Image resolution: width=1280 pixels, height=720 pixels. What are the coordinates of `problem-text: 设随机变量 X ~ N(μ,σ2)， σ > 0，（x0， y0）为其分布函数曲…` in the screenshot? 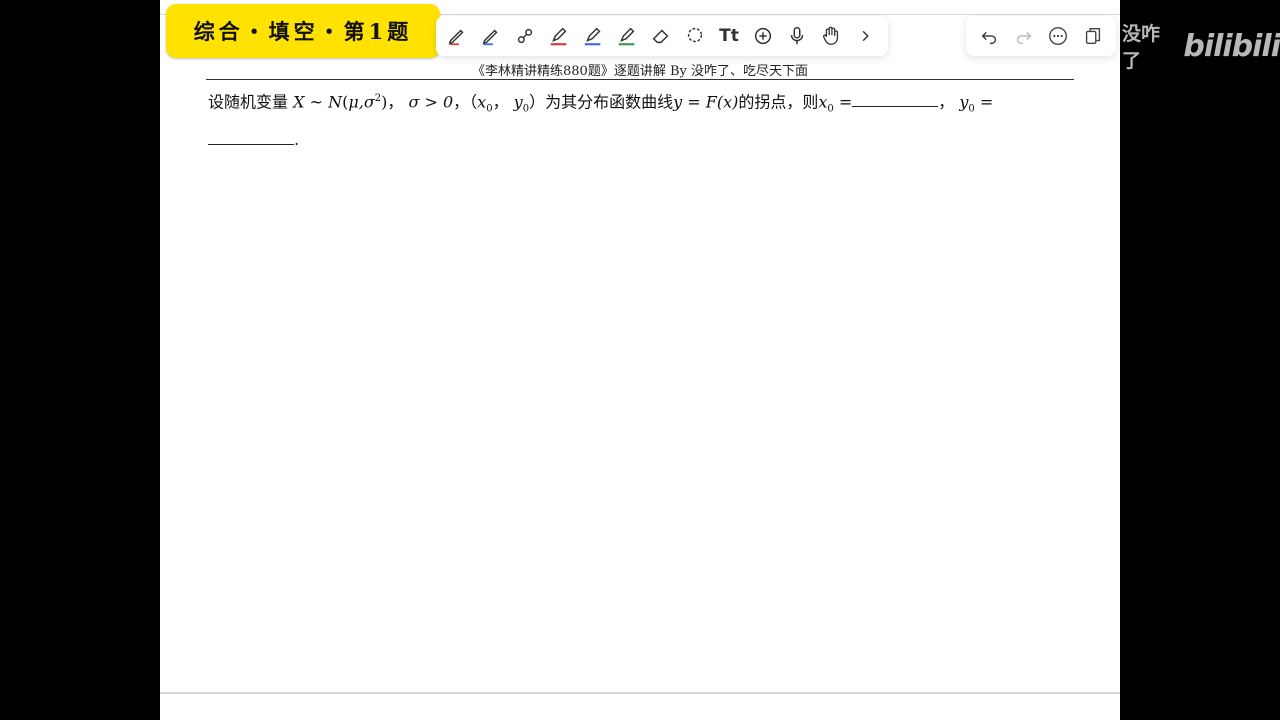 It's located at (601, 120).